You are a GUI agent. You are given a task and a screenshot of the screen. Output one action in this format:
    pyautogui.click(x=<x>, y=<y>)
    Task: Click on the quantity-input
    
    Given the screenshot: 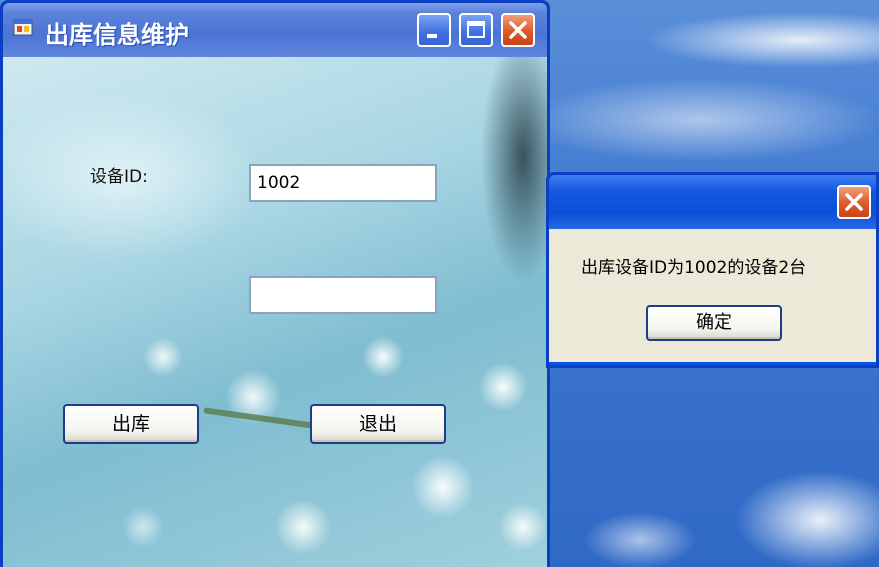 What is the action you would take?
    pyautogui.click(x=343, y=295)
    